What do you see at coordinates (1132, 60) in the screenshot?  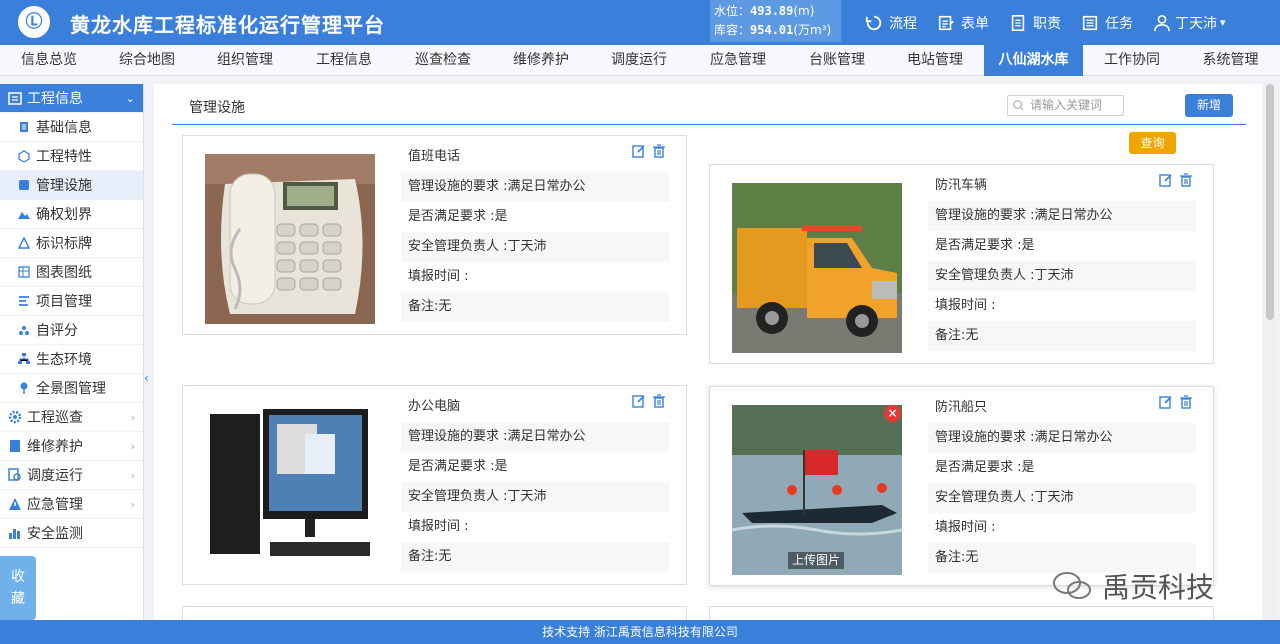 I see `nav-item-collaboration: 工作协同` at bounding box center [1132, 60].